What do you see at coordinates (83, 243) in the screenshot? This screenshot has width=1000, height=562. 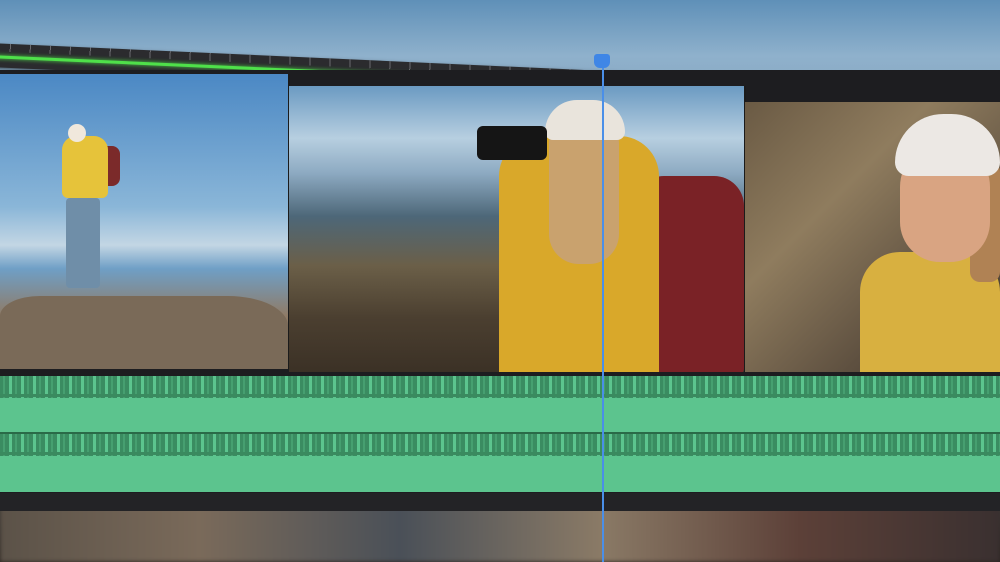 I see `hiker-legs` at bounding box center [83, 243].